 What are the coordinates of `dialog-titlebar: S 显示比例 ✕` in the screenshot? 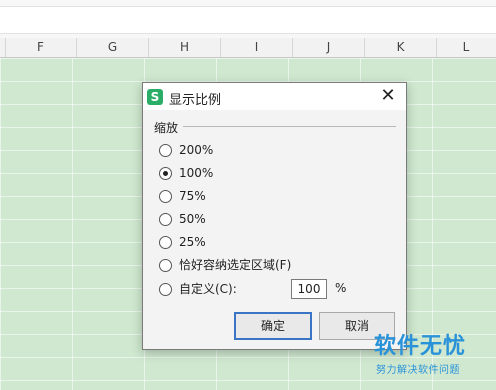 It's located at (274, 96).